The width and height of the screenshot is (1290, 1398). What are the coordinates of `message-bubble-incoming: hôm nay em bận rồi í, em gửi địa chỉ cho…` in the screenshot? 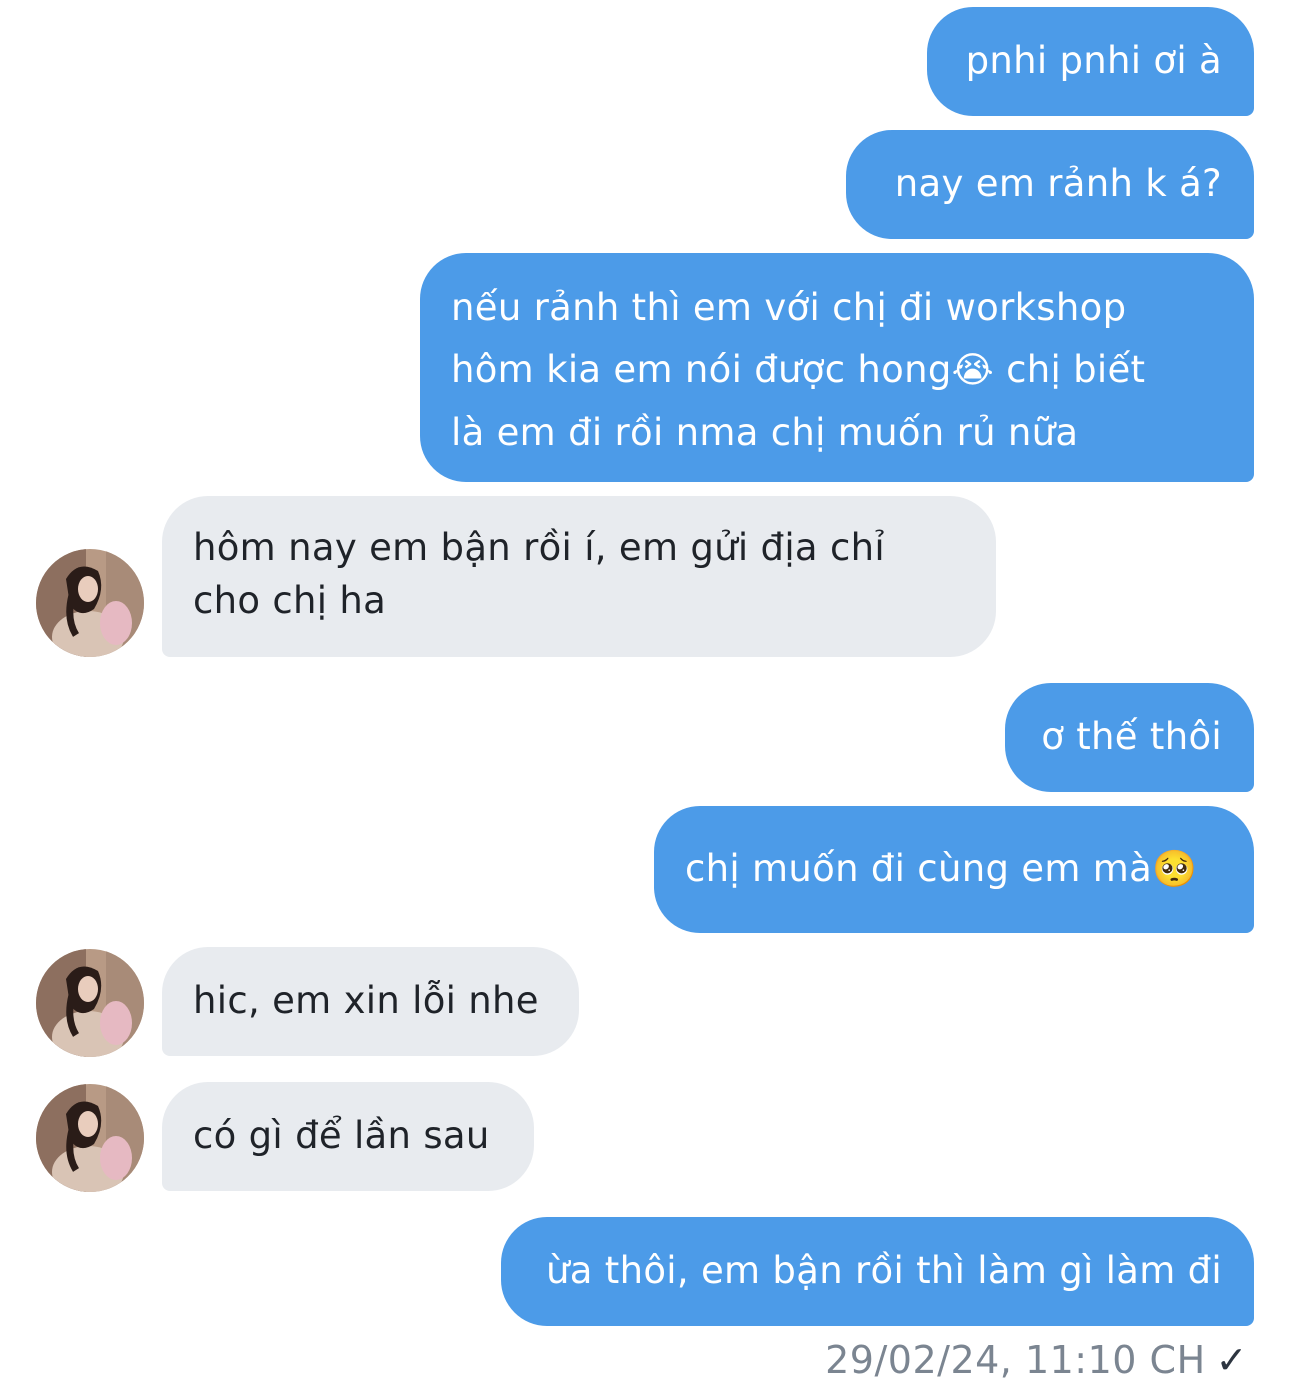 It's located at (579, 576).